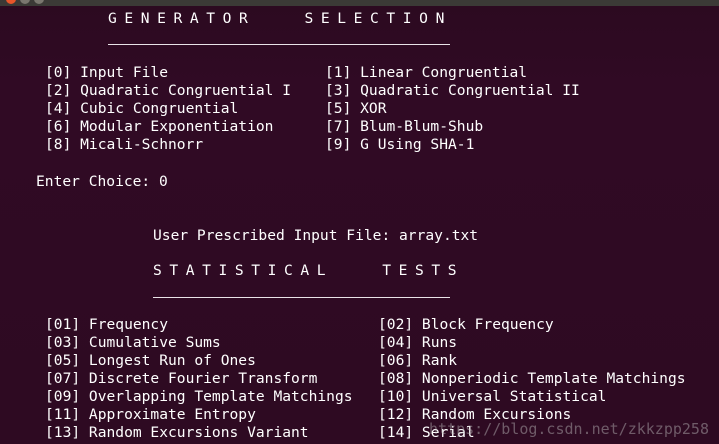  Describe the element at coordinates (133, 342) in the screenshot. I see `test-option: [03] Cumulative Sums` at that location.